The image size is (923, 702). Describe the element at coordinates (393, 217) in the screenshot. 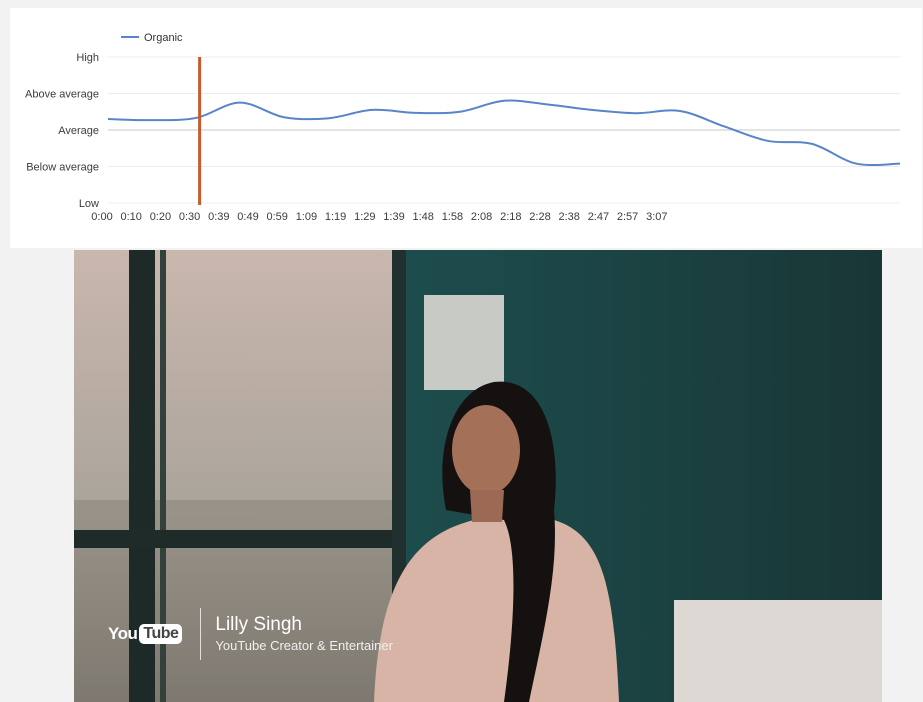

I see `x-tick-label: 1:39` at that location.